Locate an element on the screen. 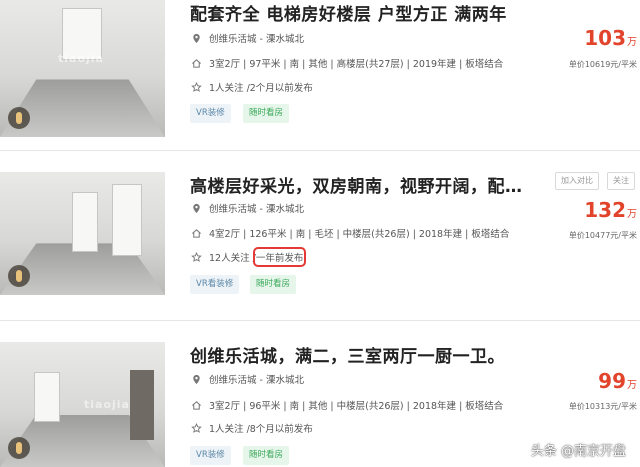 The height and width of the screenshot is (467, 640). follow-count: 12人关注 / is located at coordinates (232, 258).